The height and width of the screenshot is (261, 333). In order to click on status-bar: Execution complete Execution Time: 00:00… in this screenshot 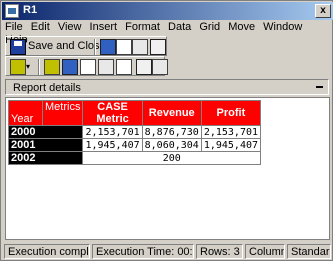, I will do `click(167, 251)`.